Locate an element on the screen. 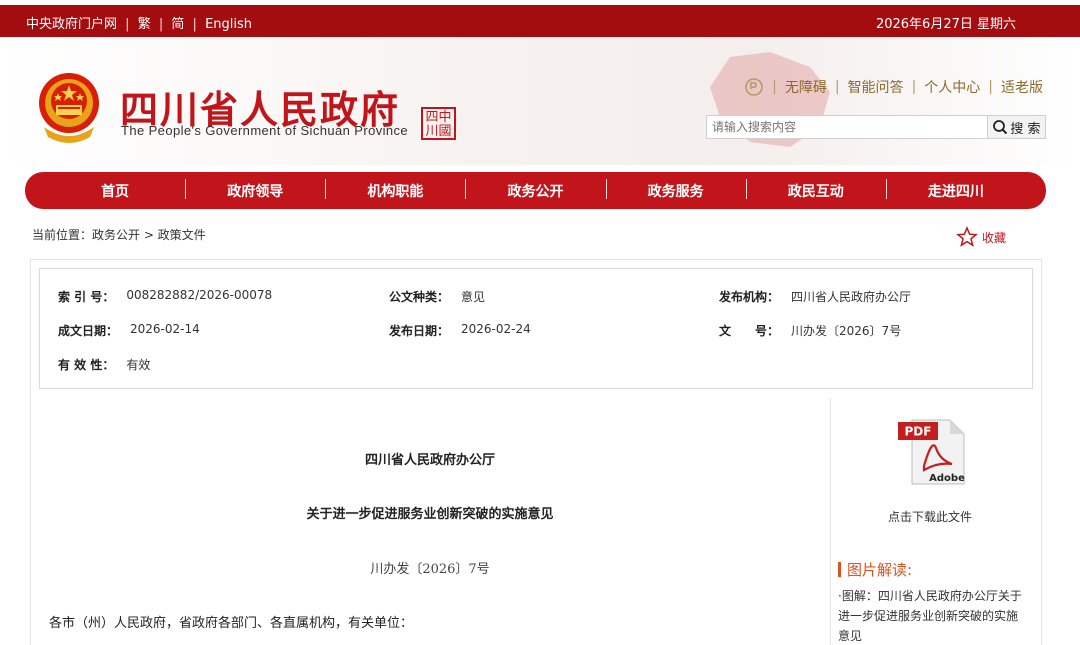  nav-gov-affairs: 政务公开 is located at coordinates (535, 189).